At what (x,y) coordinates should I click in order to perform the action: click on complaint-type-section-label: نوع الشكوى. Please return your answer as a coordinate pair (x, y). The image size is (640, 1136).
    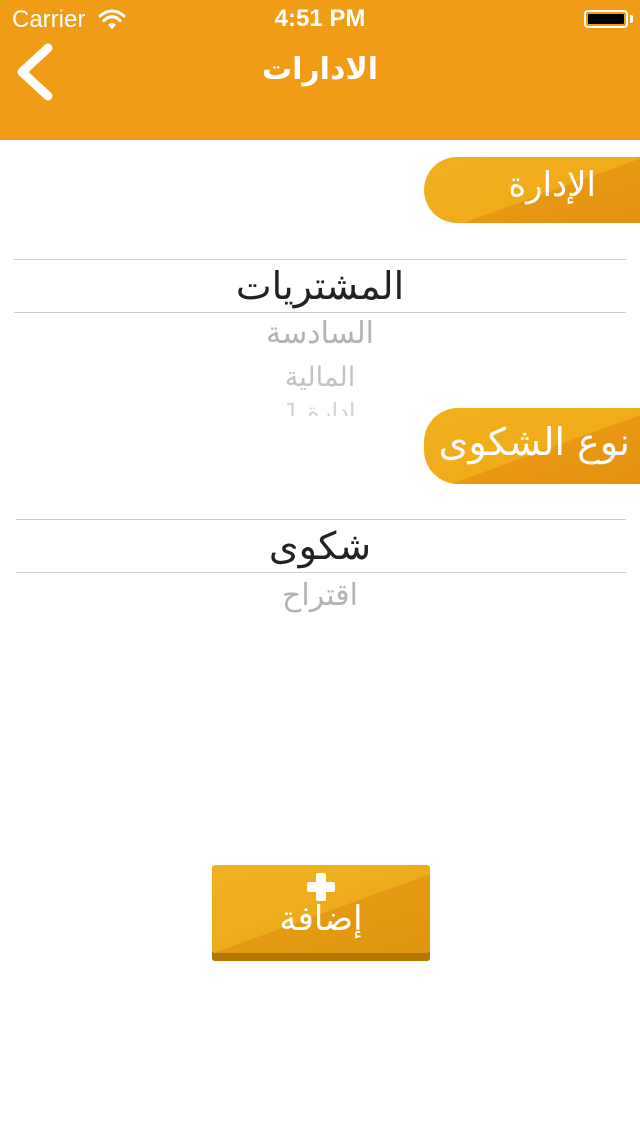
    Looking at the image, I should click on (532, 446).